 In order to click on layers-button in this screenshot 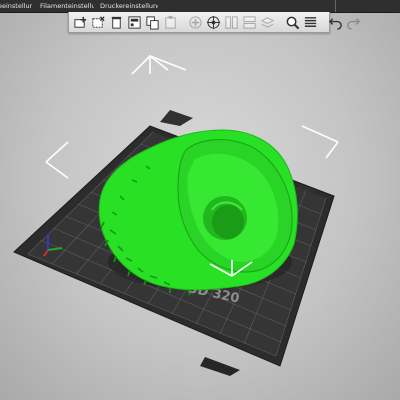, I will do `click(267, 22)`.